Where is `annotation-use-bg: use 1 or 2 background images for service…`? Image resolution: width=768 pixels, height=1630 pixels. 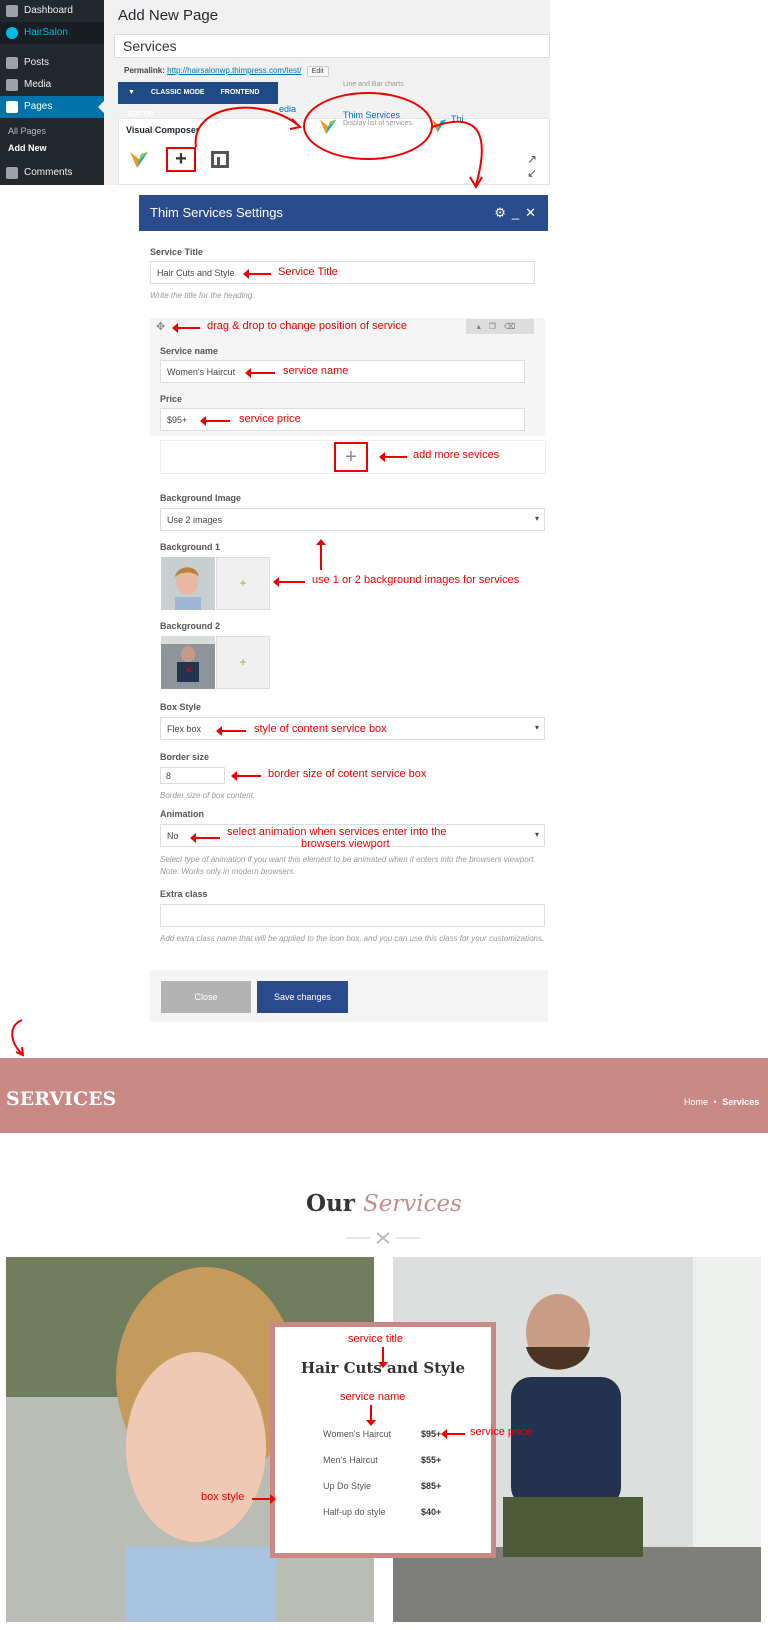
annotation-use-bg: use 1 or 2 background images for service… is located at coordinates (416, 580).